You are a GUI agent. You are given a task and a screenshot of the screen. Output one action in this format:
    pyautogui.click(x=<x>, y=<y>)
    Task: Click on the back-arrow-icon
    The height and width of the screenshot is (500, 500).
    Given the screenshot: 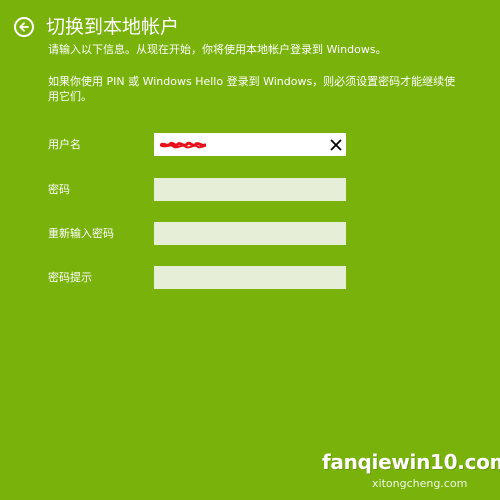 What is the action you would take?
    pyautogui.click(x=24, y=27)
    